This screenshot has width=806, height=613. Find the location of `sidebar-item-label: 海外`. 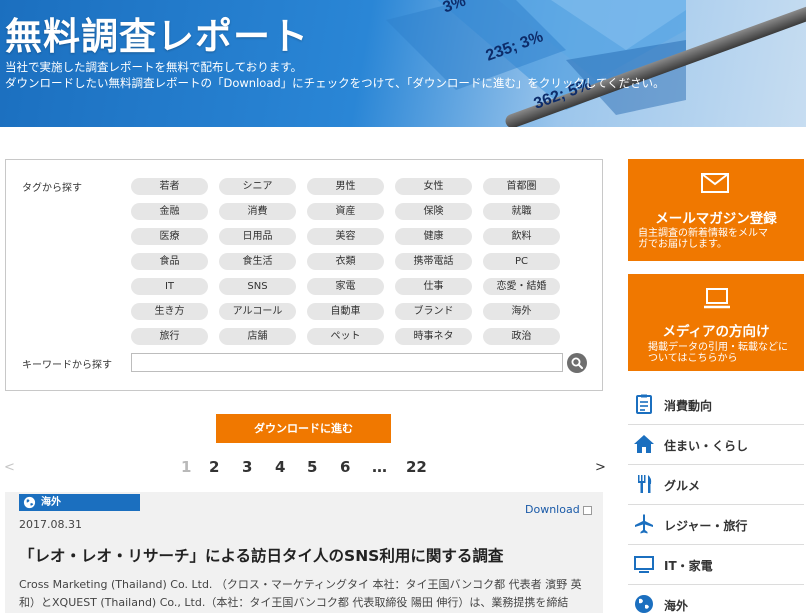

sidebar-item-label: 海外 is located at coordinates (676, 606).